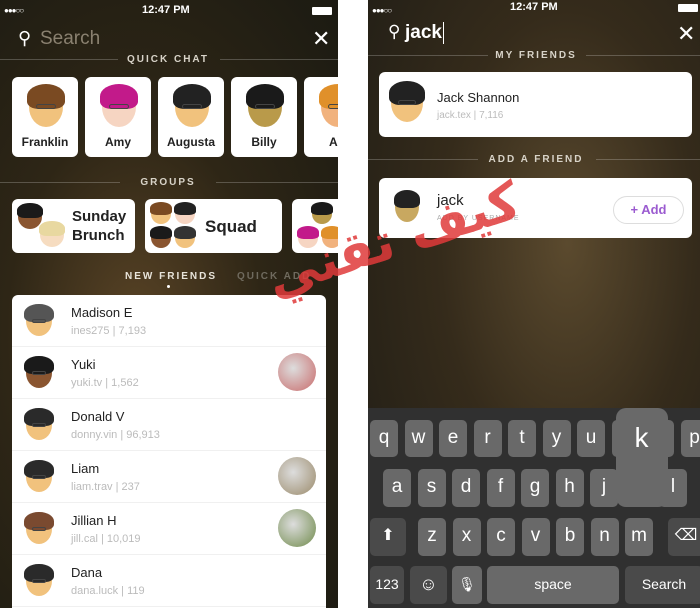  Describe the element at coordinates (535, 104) in the screenshot. I see `friend-result-jack-shannon: Jack Shannon jack.tex | 7,116` at that location.